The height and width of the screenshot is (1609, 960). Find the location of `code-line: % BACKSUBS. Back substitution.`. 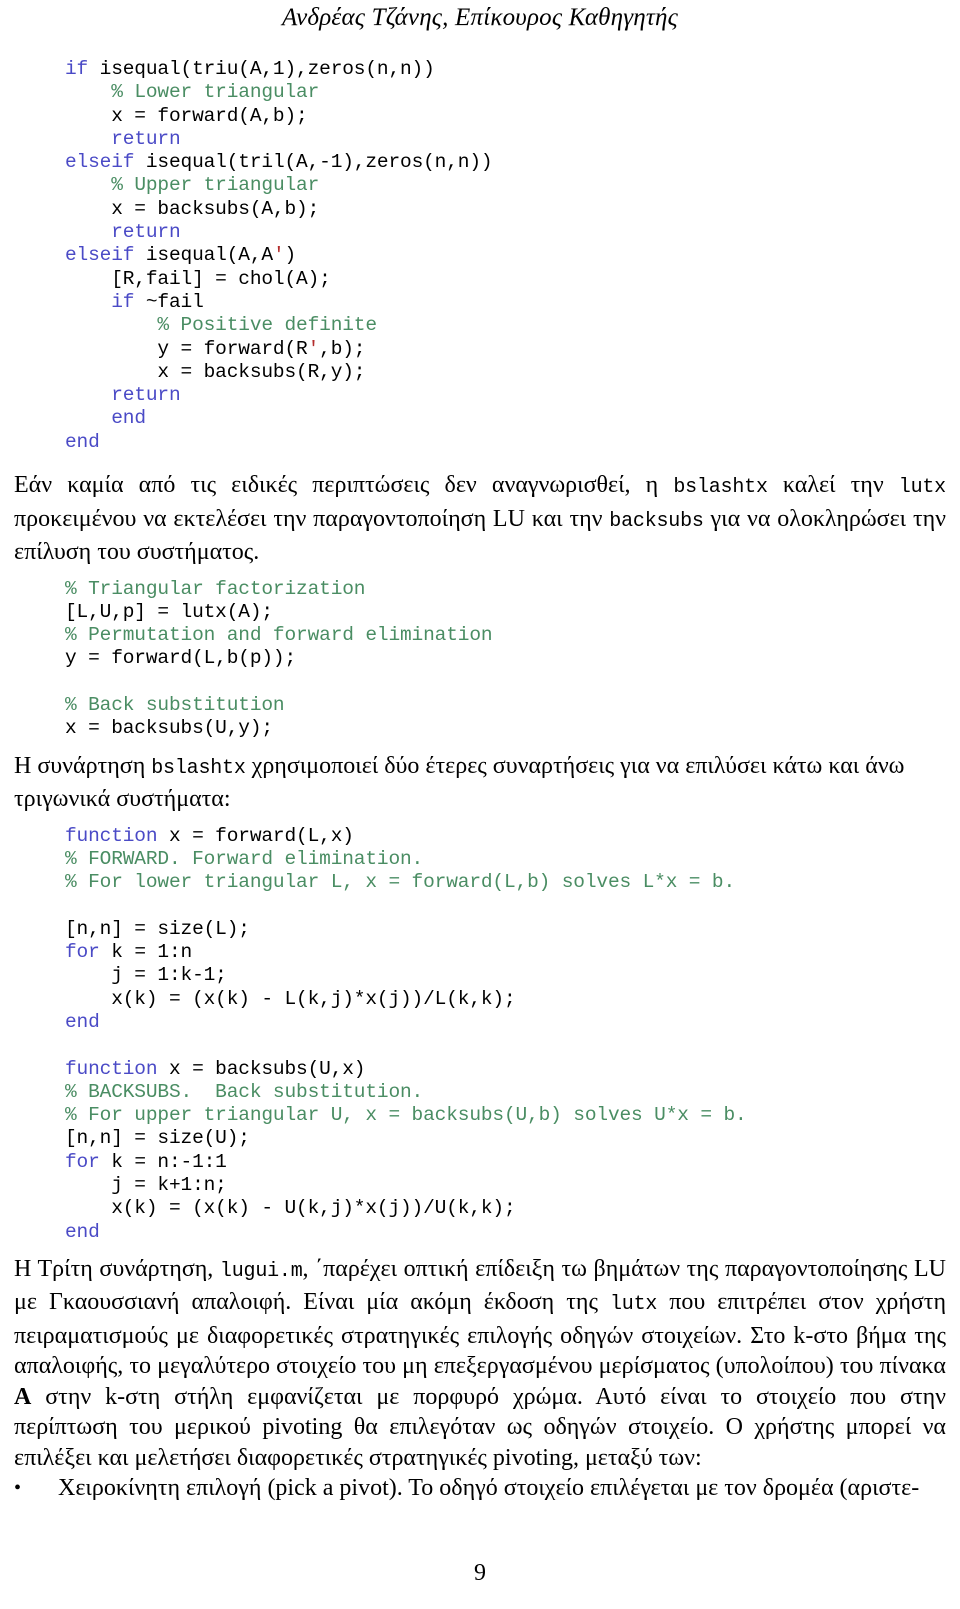

code-line: % BACKSUBS. Back substitution. is located at coordinates (505, 1092).